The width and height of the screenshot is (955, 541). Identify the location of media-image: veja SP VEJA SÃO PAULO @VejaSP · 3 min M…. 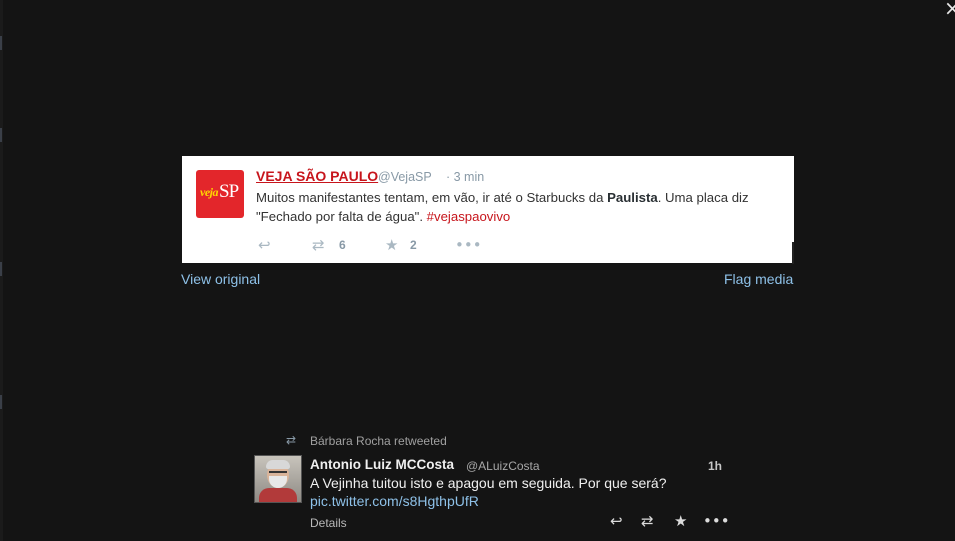
(488, 210).